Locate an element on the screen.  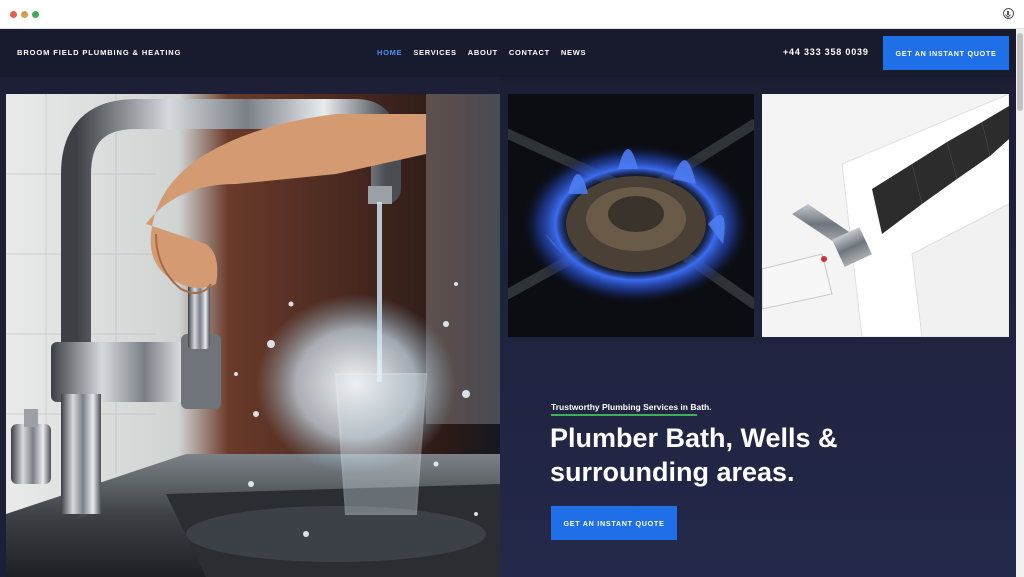
main-nav: HOME SERVICES ABOUT CONTACT NEWS is located at coordinates (481, 52).